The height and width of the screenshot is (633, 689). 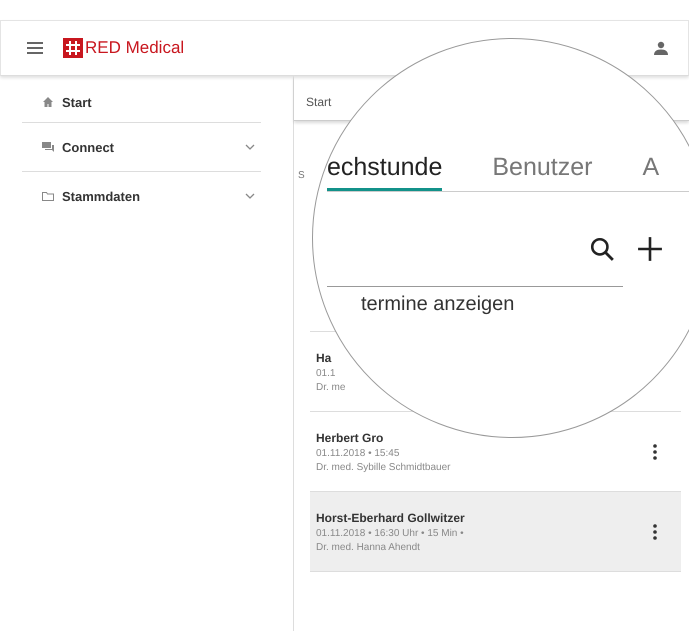 What do you see at coordinates (48, 102) in the screenshot?
I see `home-icon` at bounding box center [48, 102].